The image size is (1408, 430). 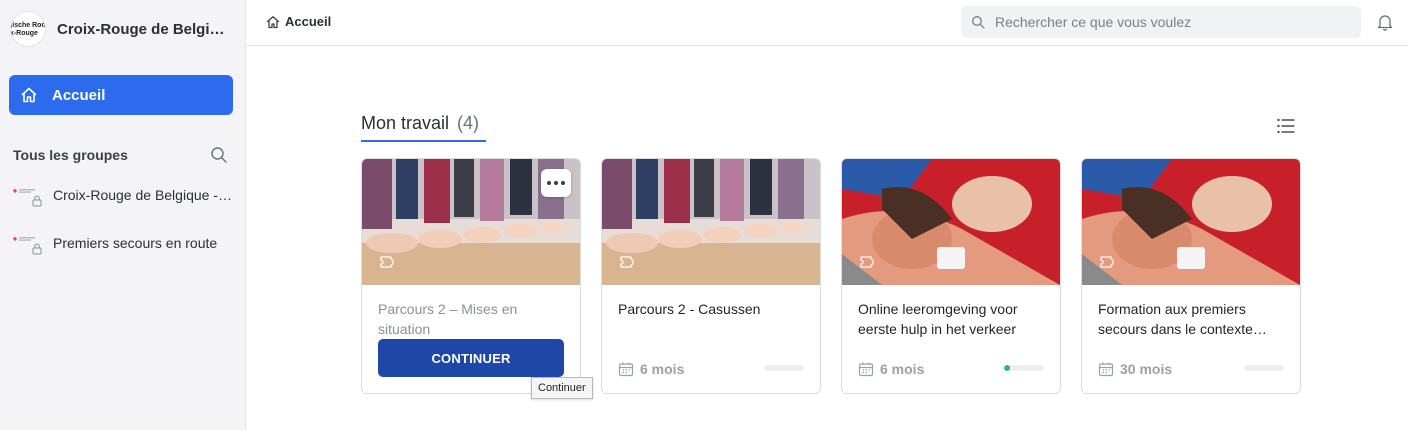 I want to click on continue-tooltip: Continuer, so click(x=562, y=388).